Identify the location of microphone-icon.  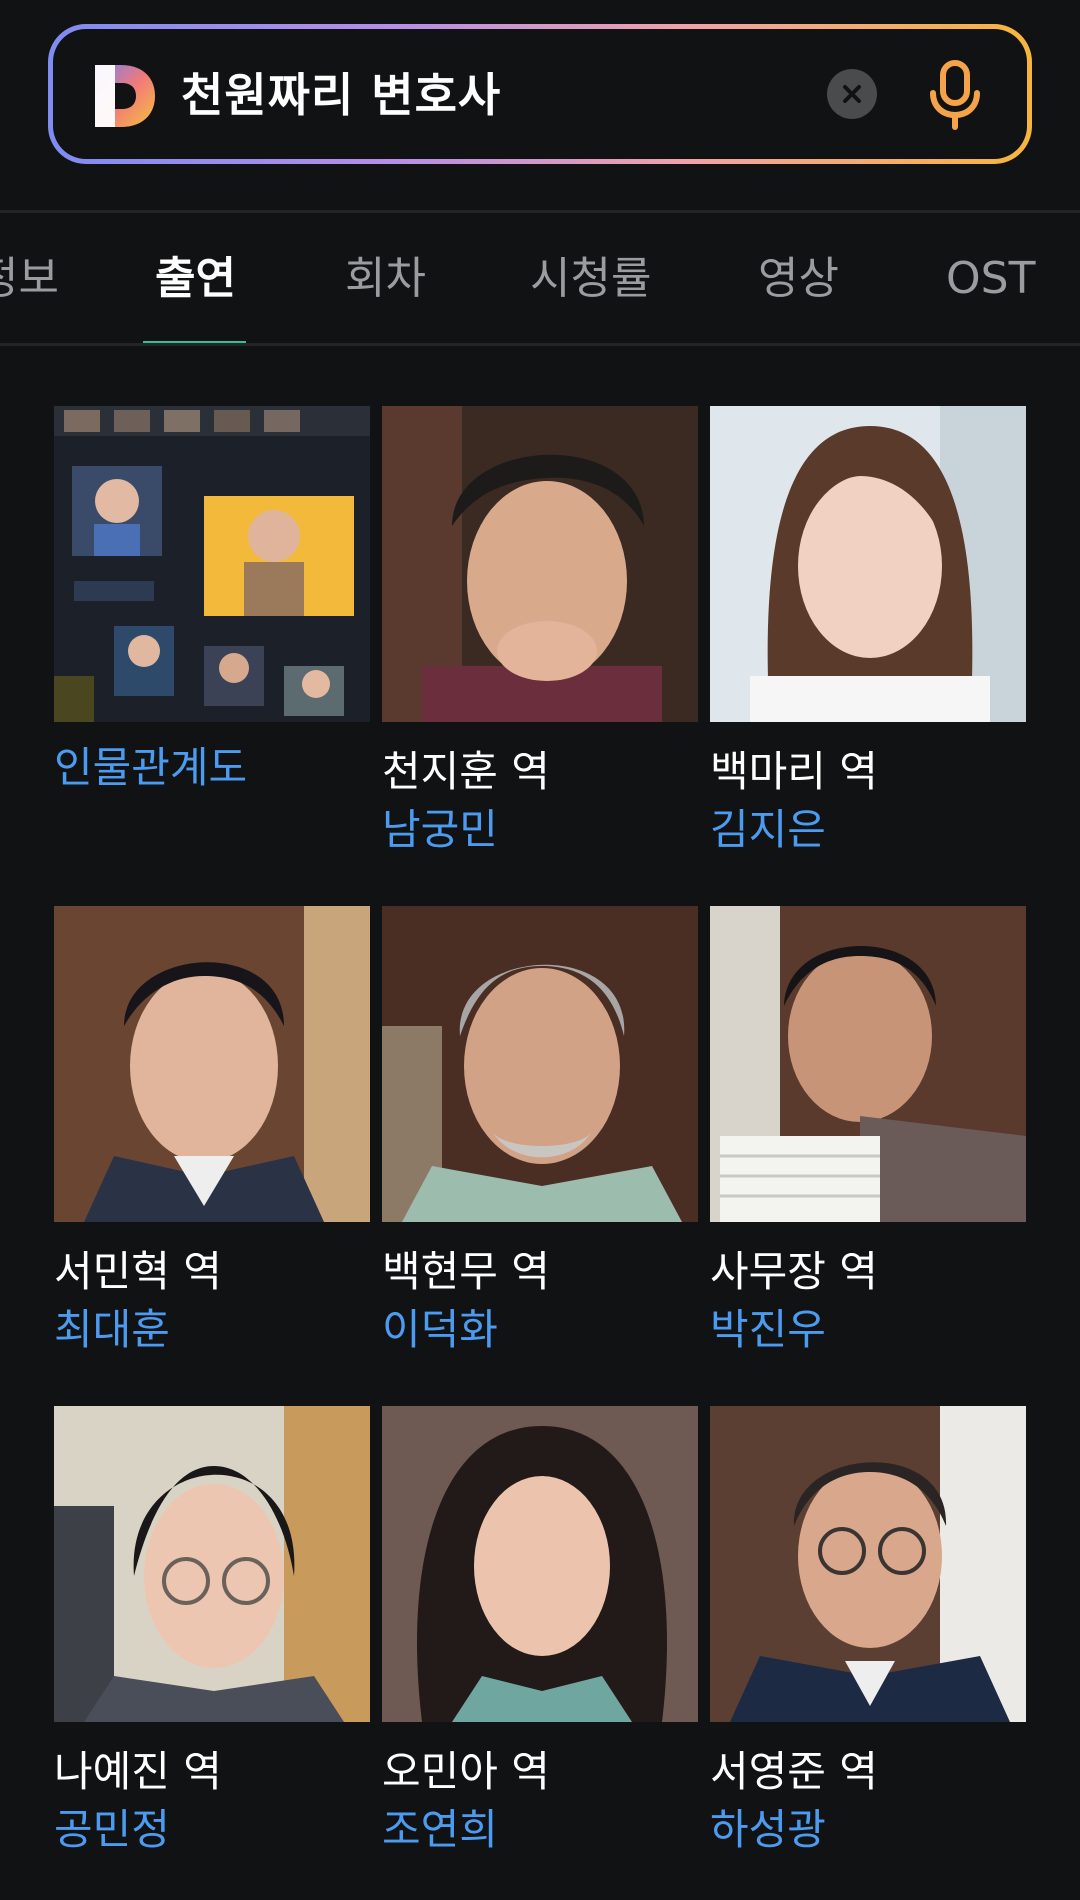
(955, 95).